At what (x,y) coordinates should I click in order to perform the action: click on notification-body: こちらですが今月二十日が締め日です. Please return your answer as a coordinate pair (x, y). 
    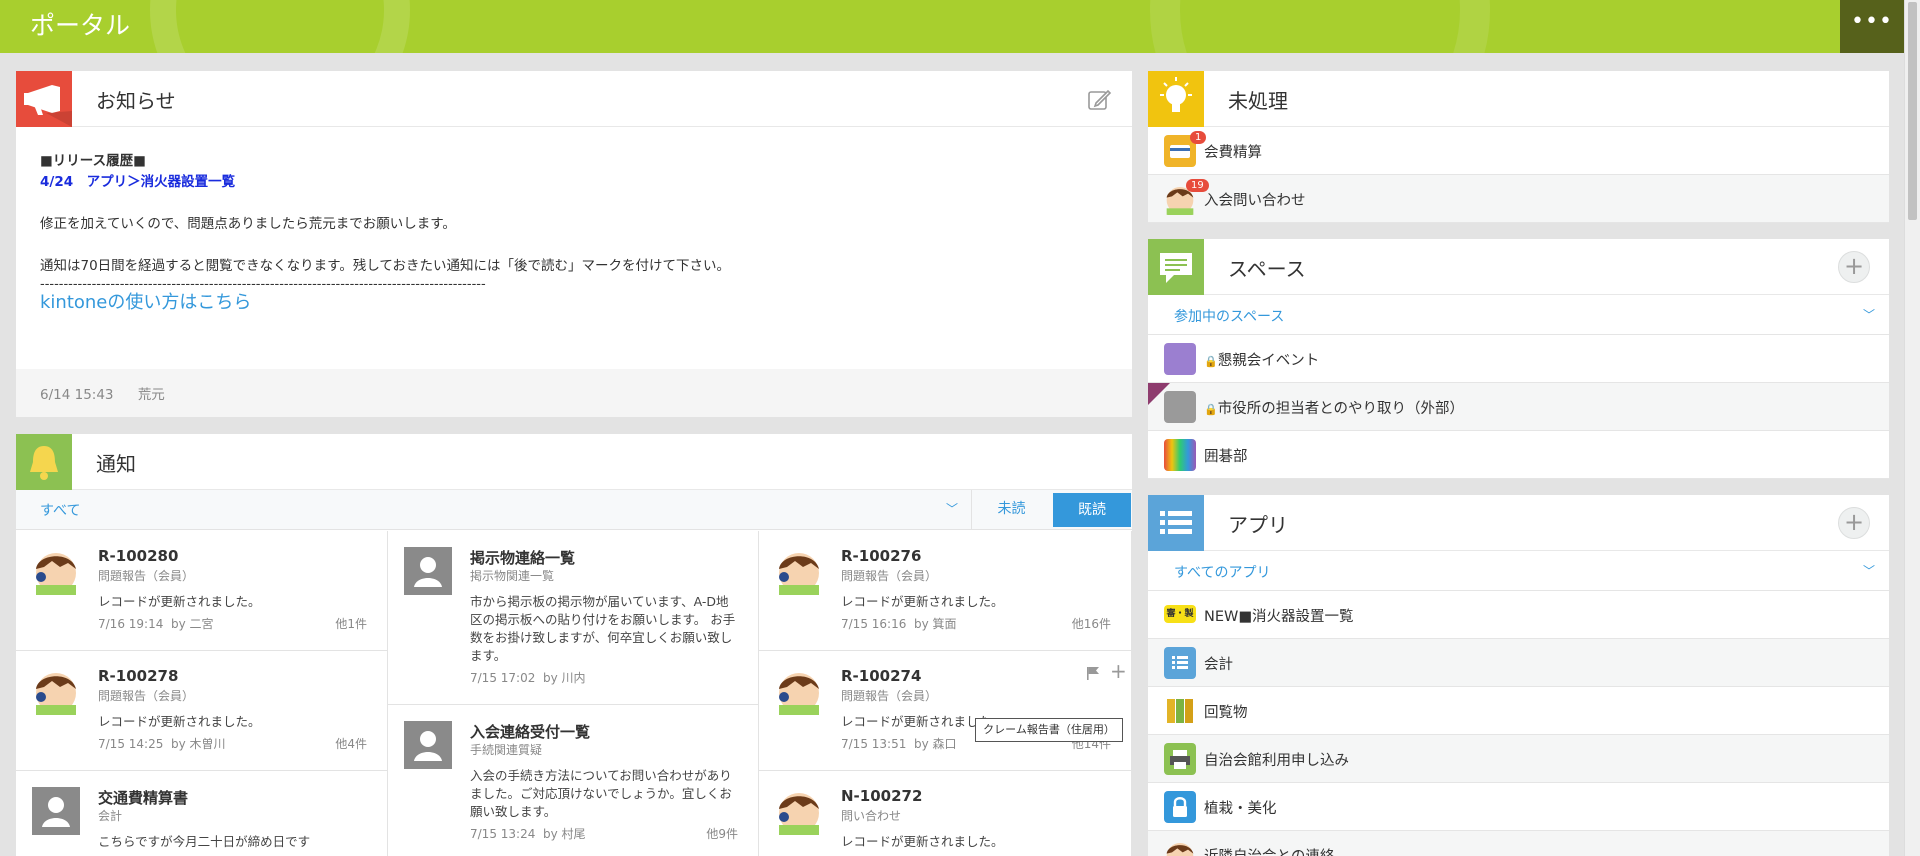
    Looking at the image, I should click on (204, 841).